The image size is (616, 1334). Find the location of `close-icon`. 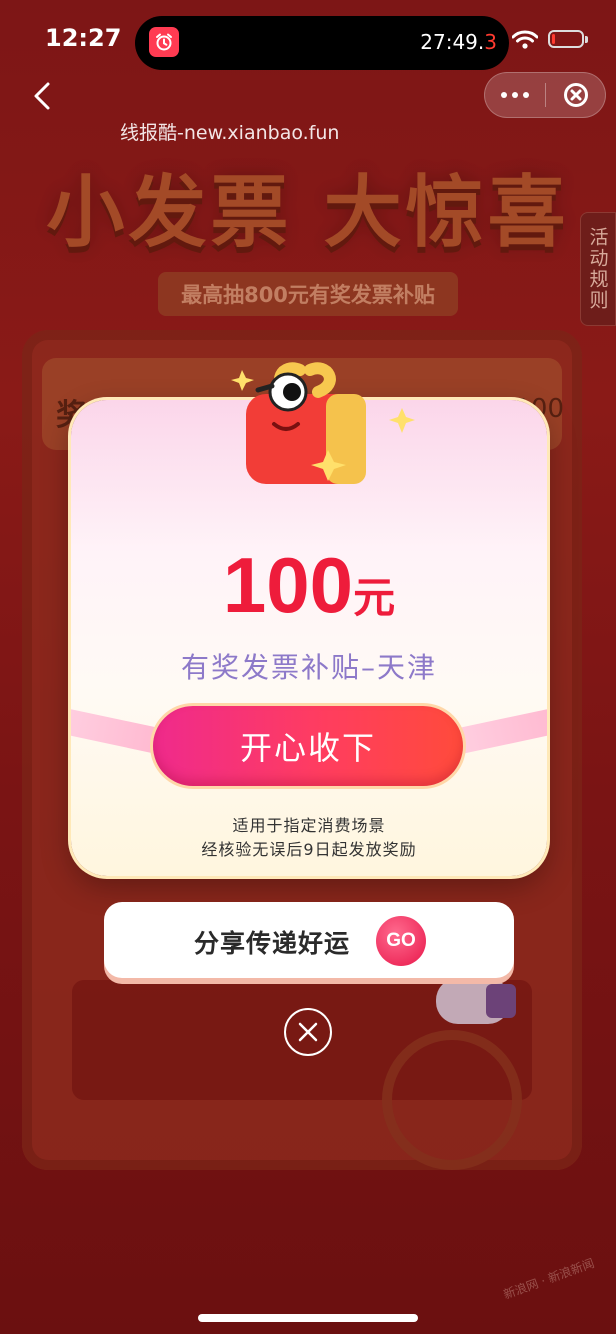

close-icon is located at coordinates (308, 1032).